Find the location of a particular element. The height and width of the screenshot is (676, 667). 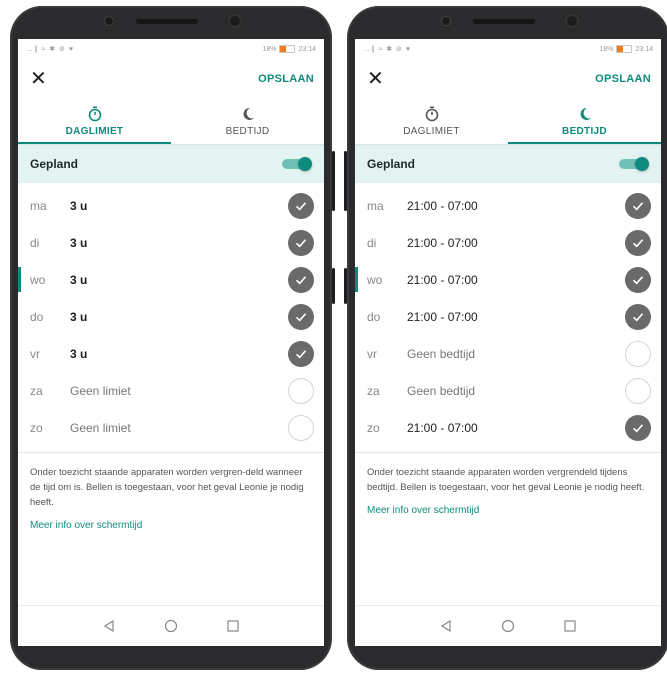

day-row-zo: zo Geen limiet is located at coordinates (171, 427).